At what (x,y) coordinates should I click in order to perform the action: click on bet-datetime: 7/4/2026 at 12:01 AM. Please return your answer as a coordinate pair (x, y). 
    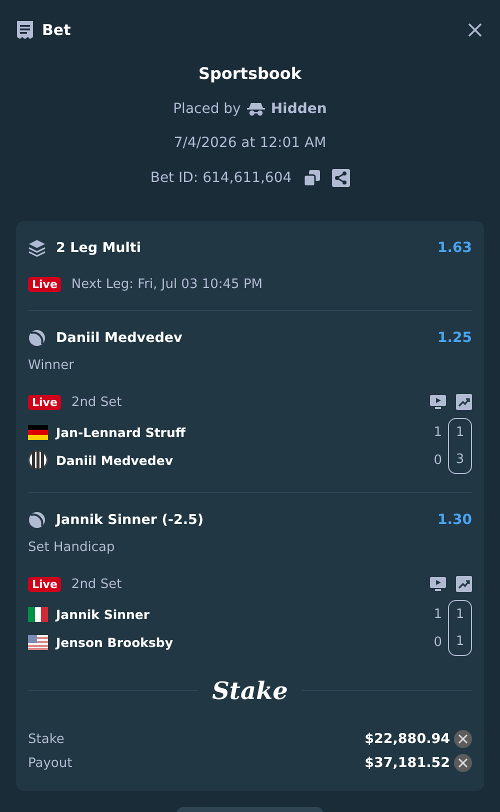
    Looking at the image, I should click on (250, 143).